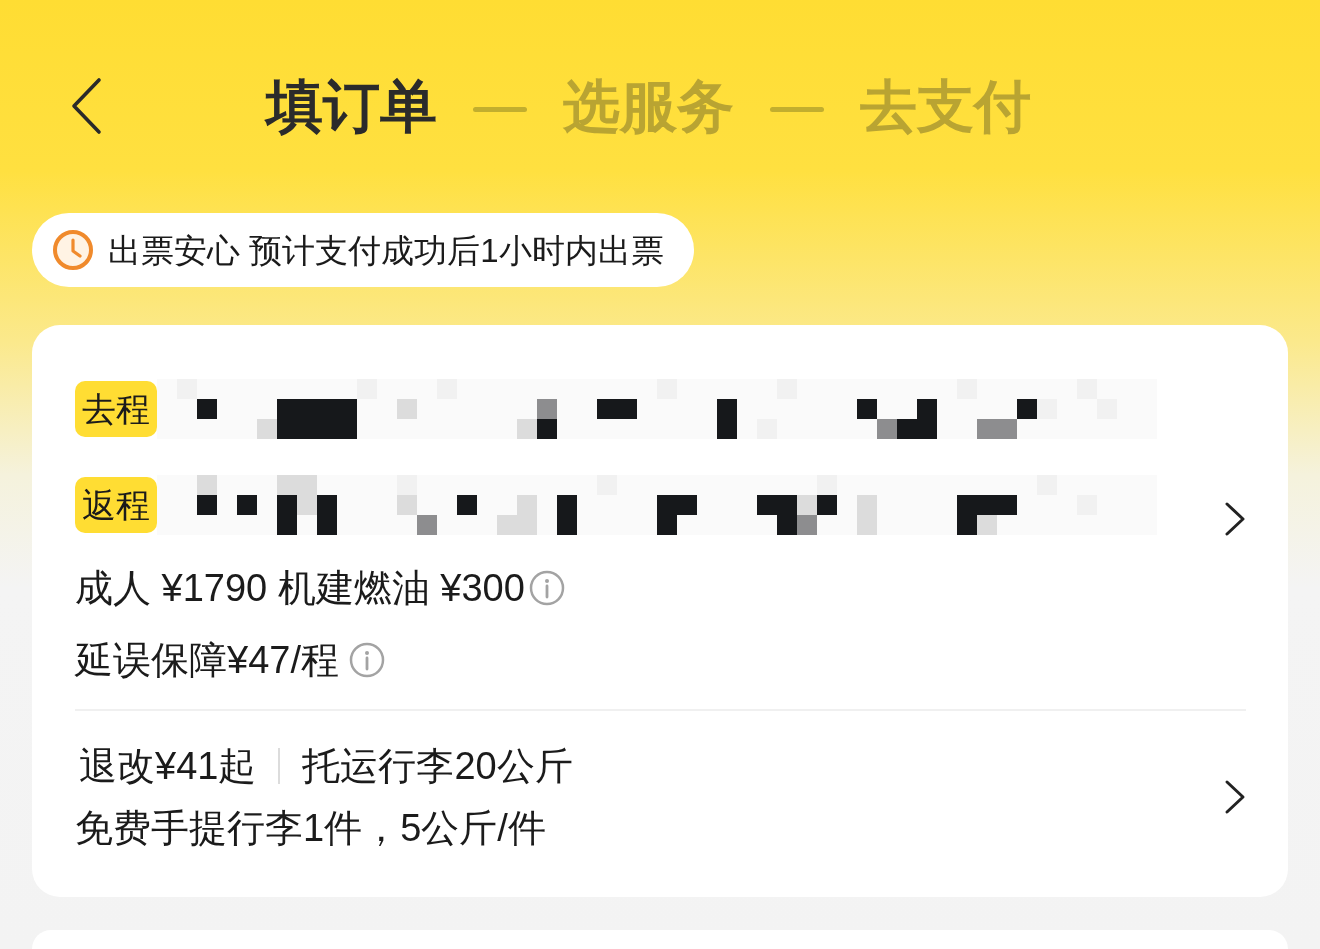 Image resolution: width=1320 pixels, height=949 pixels. What do you see at coordinates (86, 106) in the screenshot?
I see `chevron-left-icon` at bounding box center [86, 106].